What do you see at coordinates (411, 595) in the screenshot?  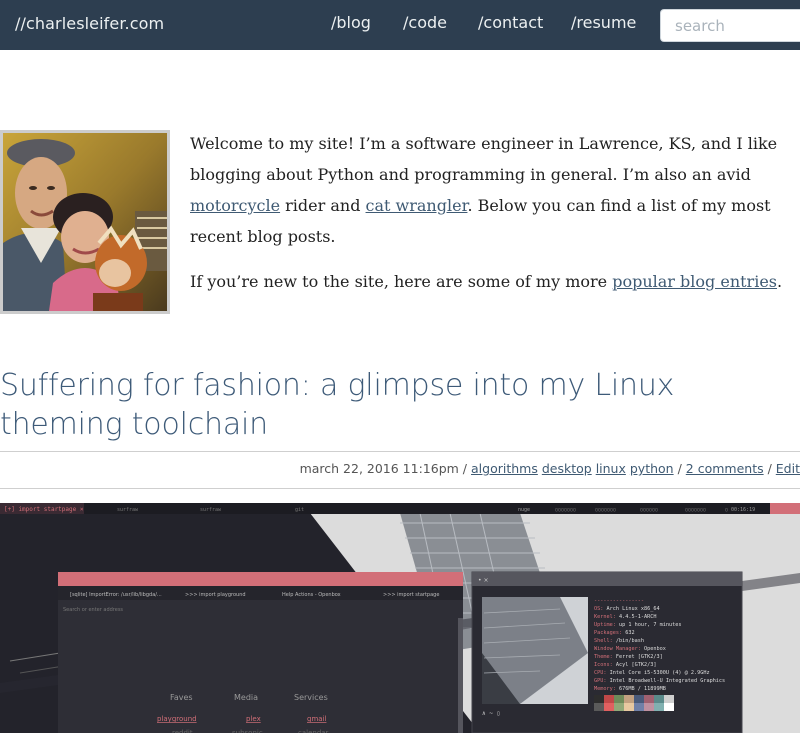 I see `browser-tab: >>> import startpage` at bounding box center [411, 595].